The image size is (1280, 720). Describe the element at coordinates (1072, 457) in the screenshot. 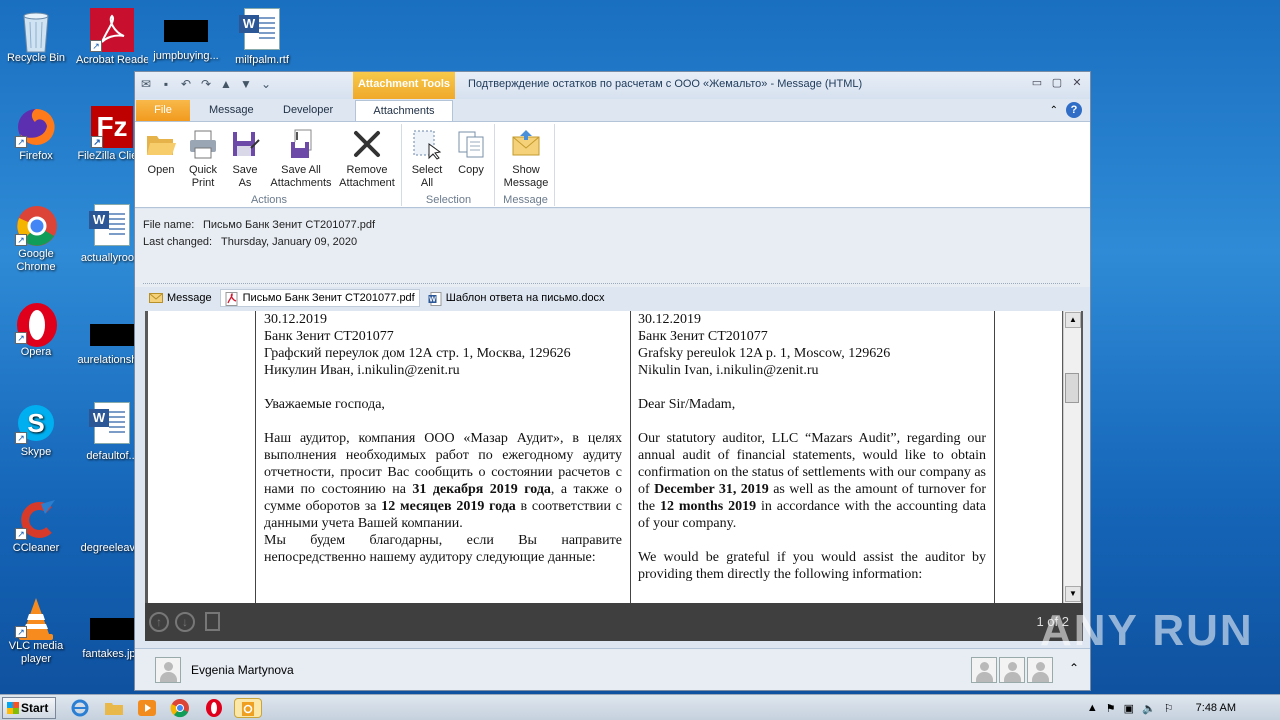

I see `vertical-scrollbar: ▲ ▼` at that location.